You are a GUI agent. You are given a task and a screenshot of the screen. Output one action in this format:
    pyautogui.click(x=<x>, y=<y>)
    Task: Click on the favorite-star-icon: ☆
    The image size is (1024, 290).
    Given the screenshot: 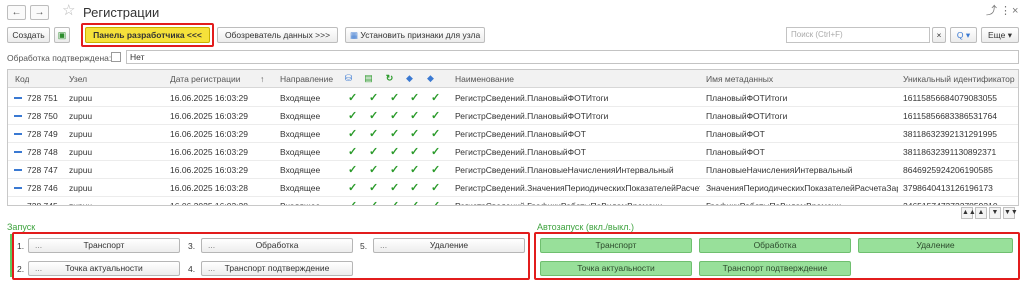 What is the action you would take?
    pyautogui.click(x=68, y=10)
    